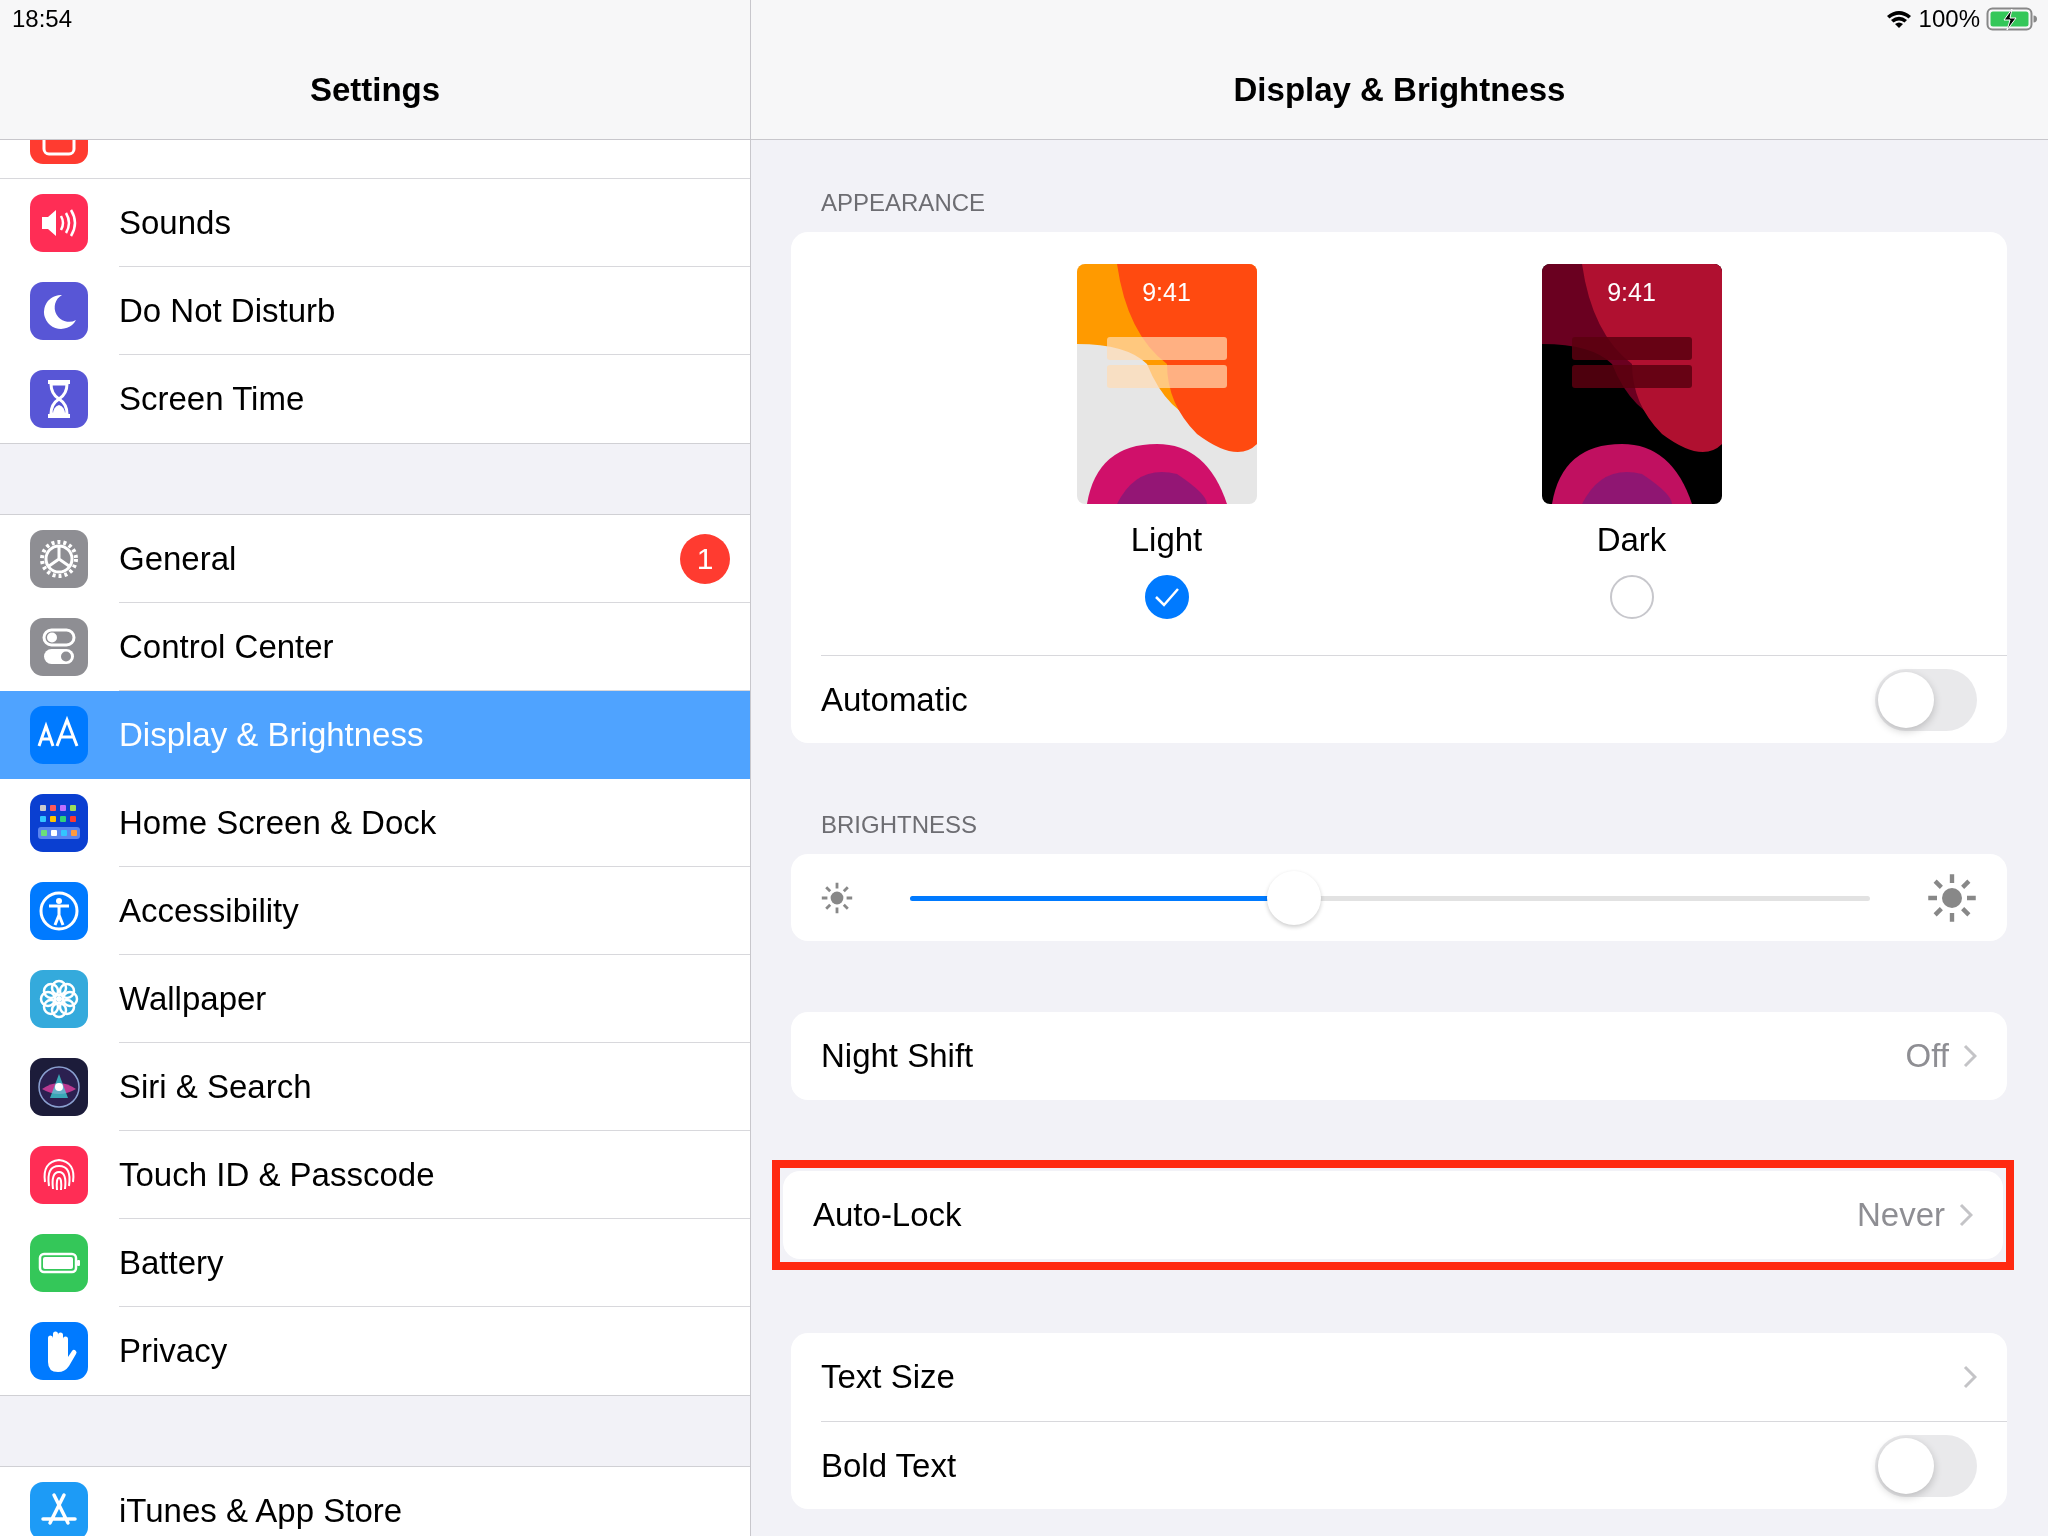  I want to click on item-label: Touch ID & Passcode, so click(277, 1174).